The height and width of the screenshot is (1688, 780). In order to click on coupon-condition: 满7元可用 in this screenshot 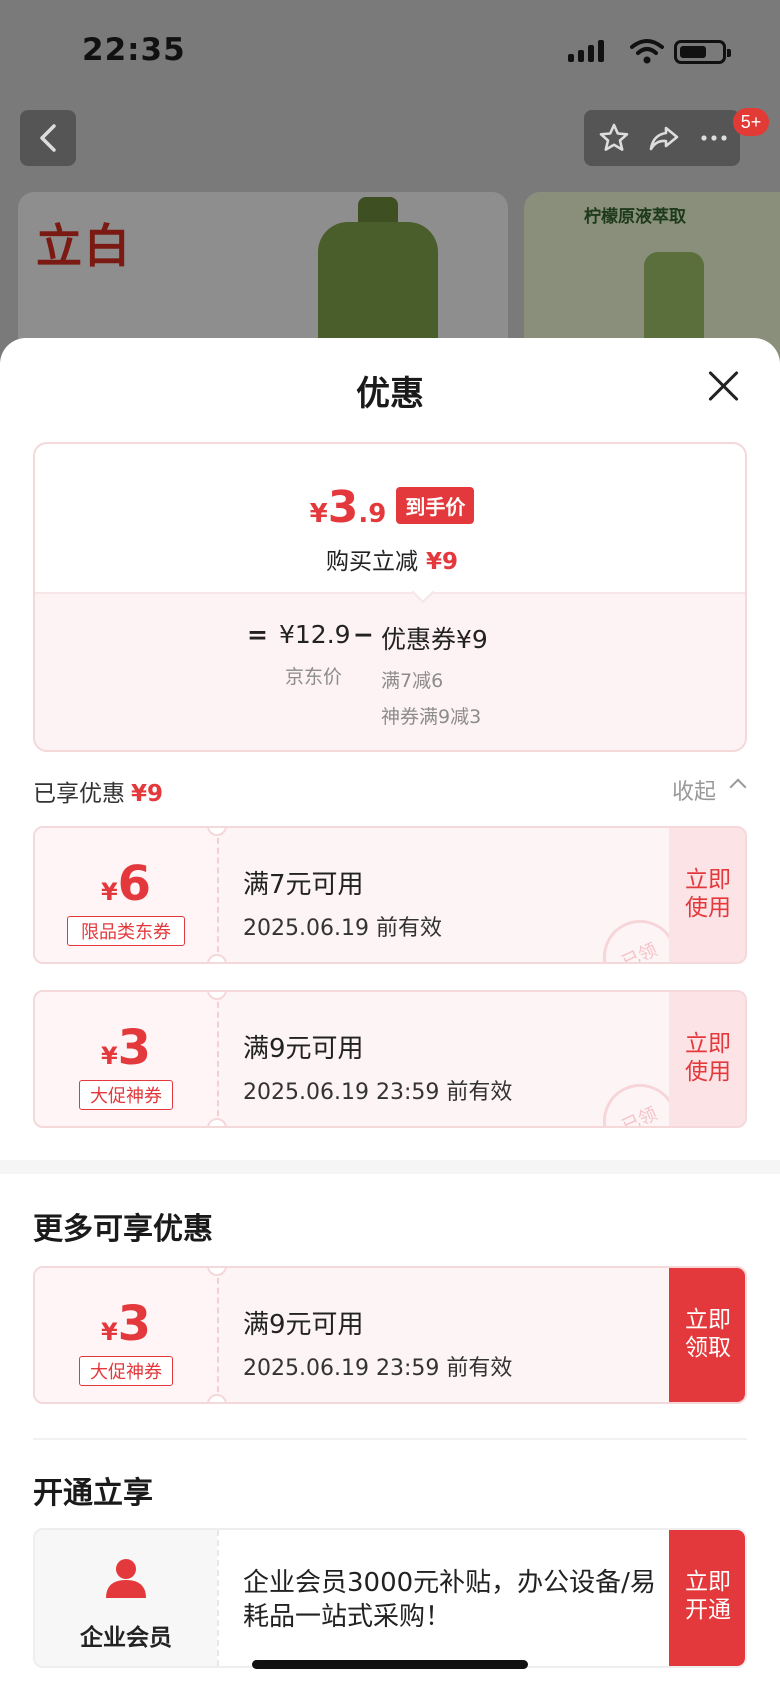, I will do `click(303, 885)`.